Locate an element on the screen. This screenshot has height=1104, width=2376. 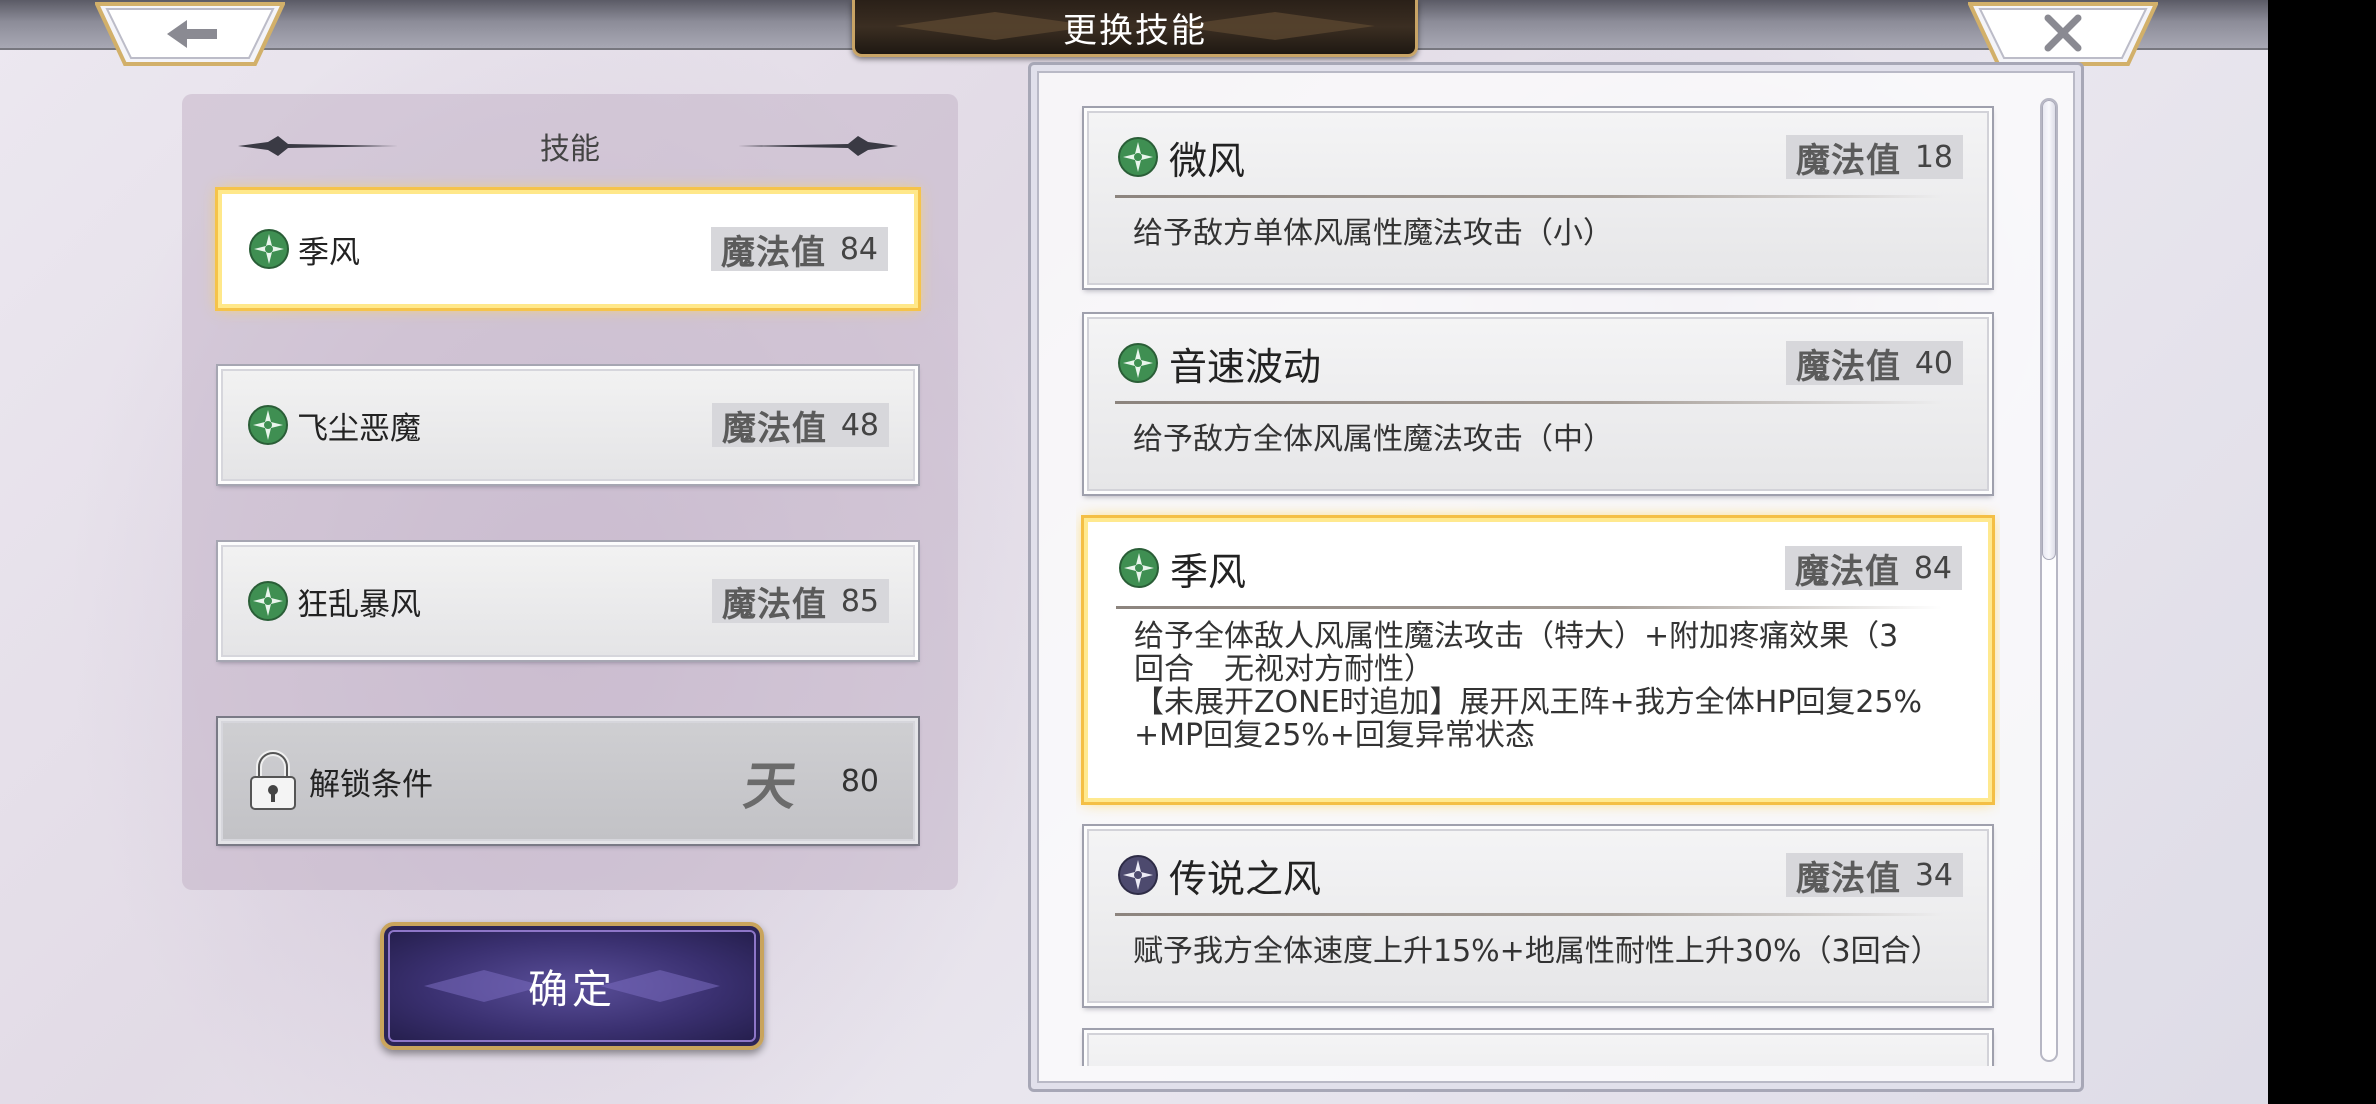
desc-line: 给予敌方全体风属性魔法攻击（中） is located at coordinates (1373, 439).